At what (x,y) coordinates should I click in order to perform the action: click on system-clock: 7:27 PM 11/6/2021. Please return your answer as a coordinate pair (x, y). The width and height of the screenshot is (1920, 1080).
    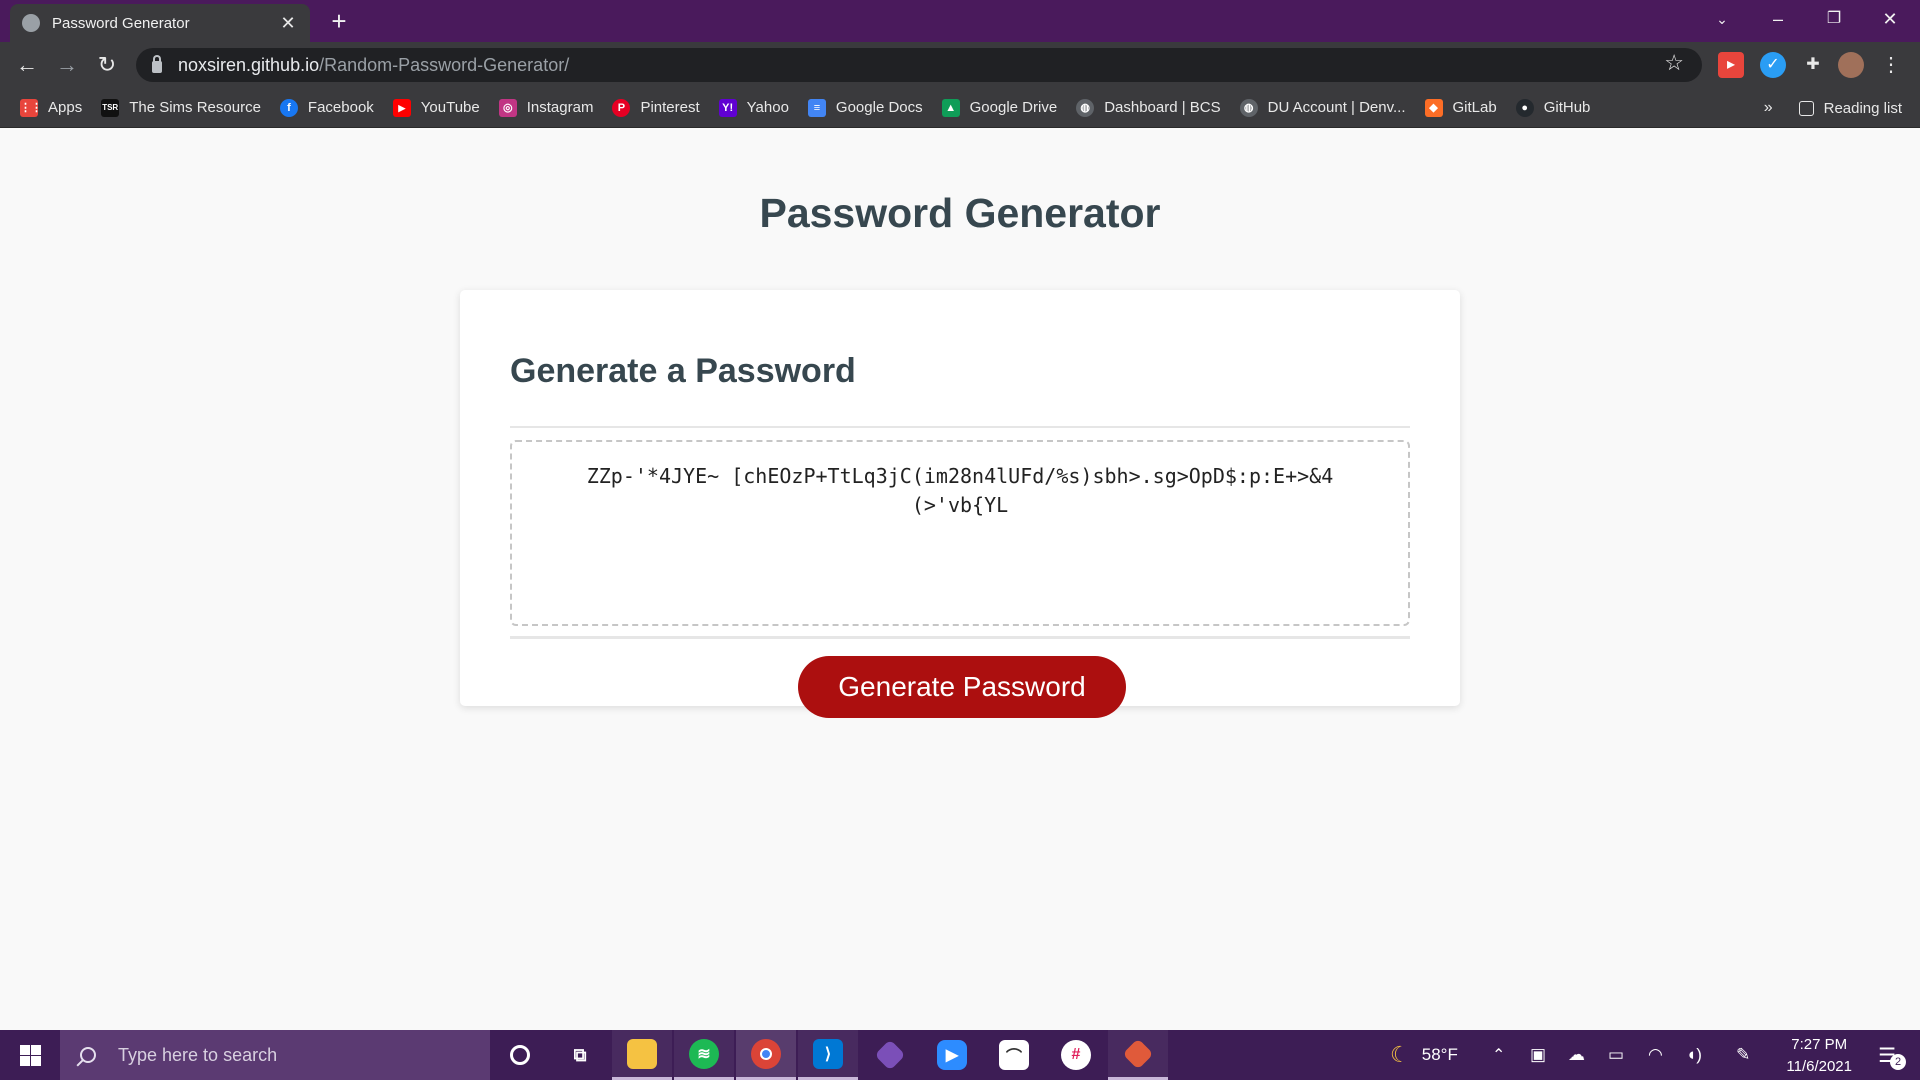
    Looking at the image, I should click on (1819, 1056).